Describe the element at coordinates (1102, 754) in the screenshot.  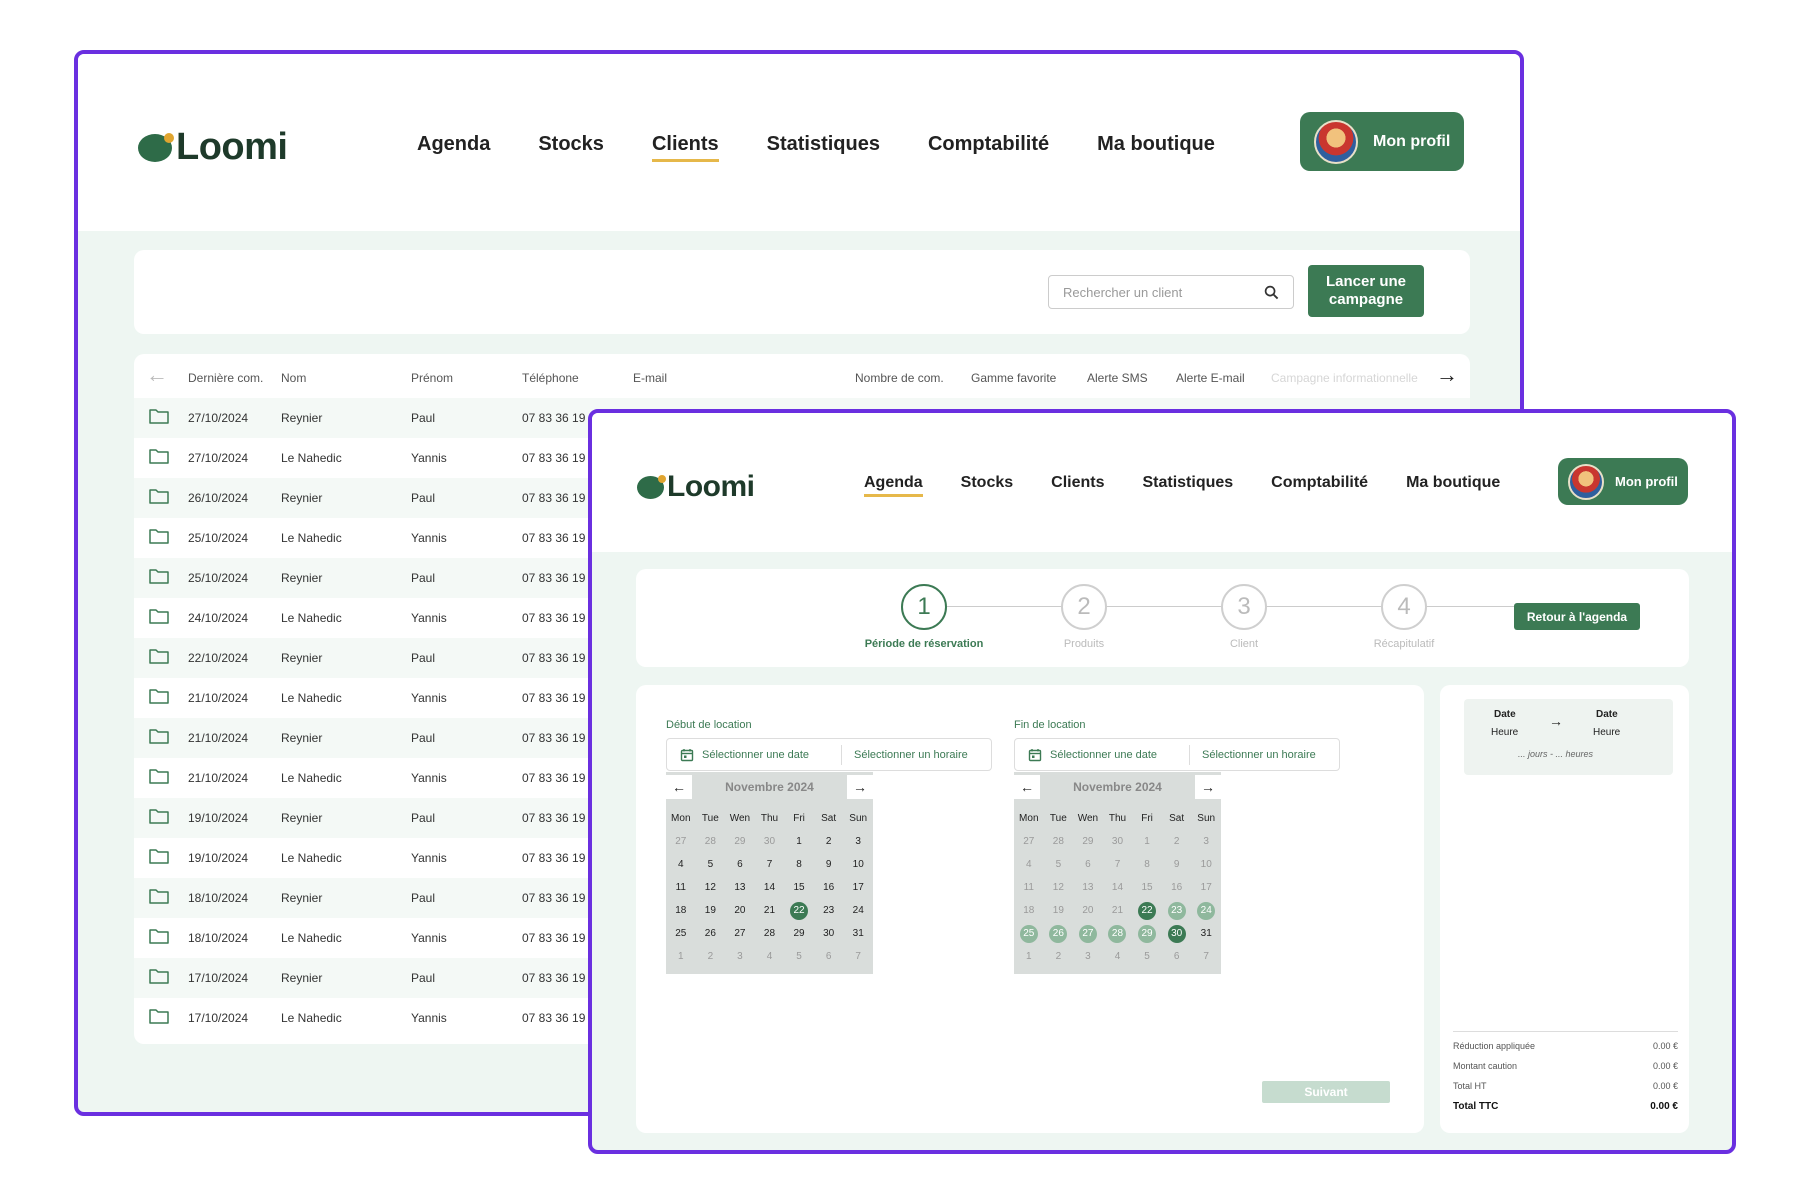
I see `end-date-field: Sélectionner une date` at that location.